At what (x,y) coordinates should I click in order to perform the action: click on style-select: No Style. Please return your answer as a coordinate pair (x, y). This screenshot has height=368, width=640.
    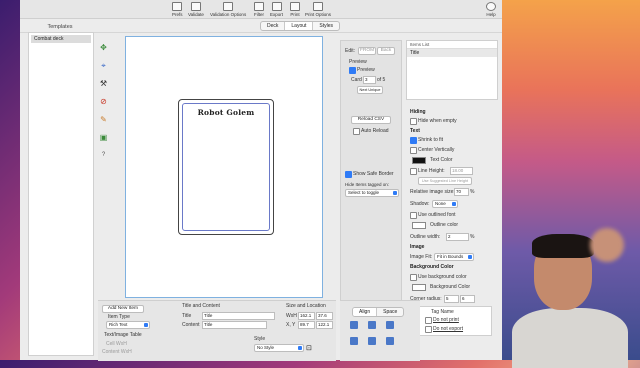
    Looking at the image, I should click on (279, 348).